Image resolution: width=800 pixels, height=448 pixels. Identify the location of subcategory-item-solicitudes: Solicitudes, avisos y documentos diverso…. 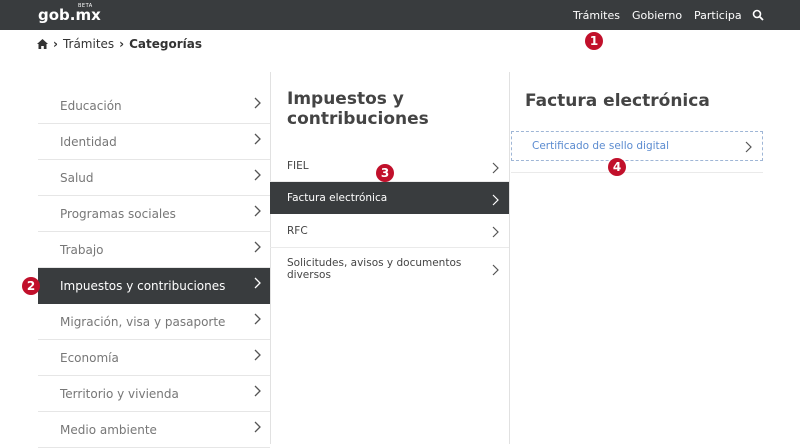
(389, 271).